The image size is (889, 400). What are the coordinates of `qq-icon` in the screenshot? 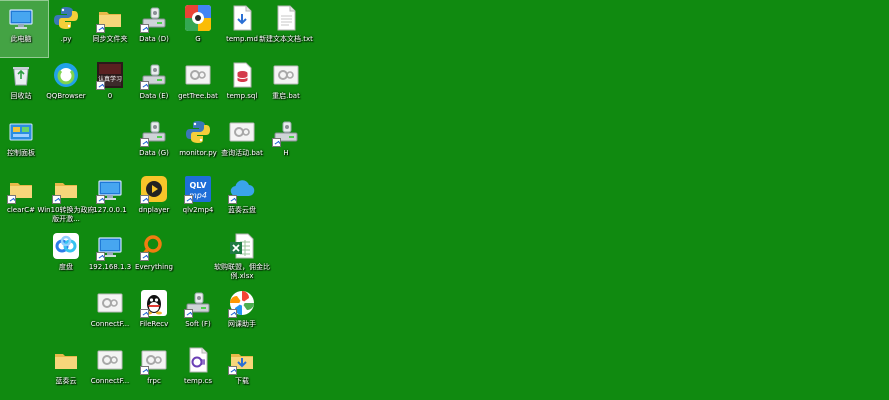 It's located at (154, 303).